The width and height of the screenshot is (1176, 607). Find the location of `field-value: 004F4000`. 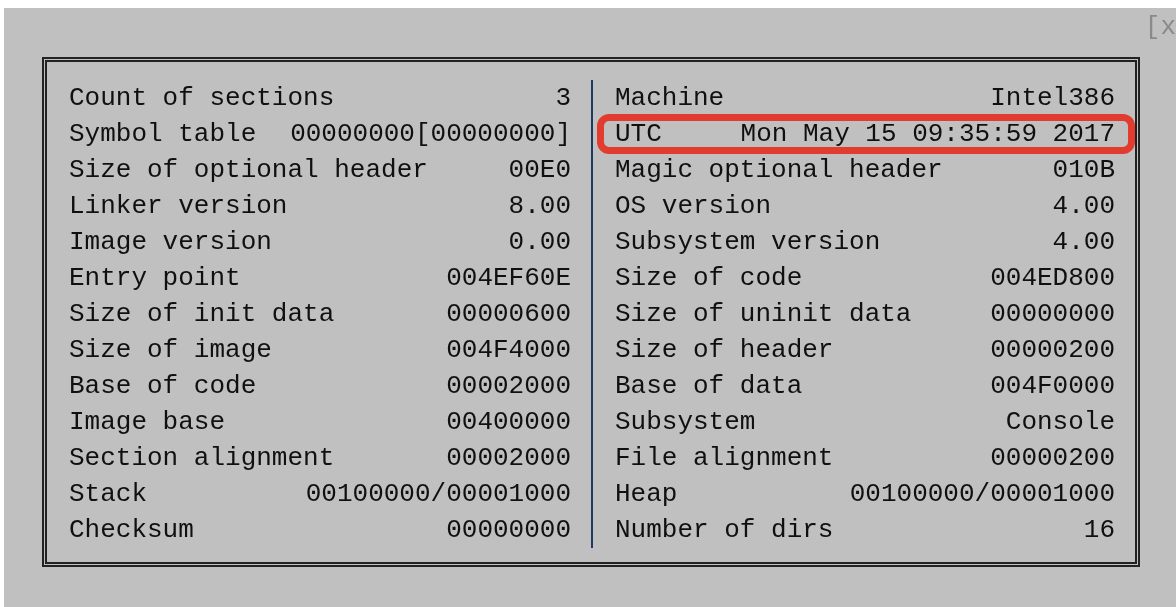

field-value: 004F4000 is located at coordinates (508, 350).